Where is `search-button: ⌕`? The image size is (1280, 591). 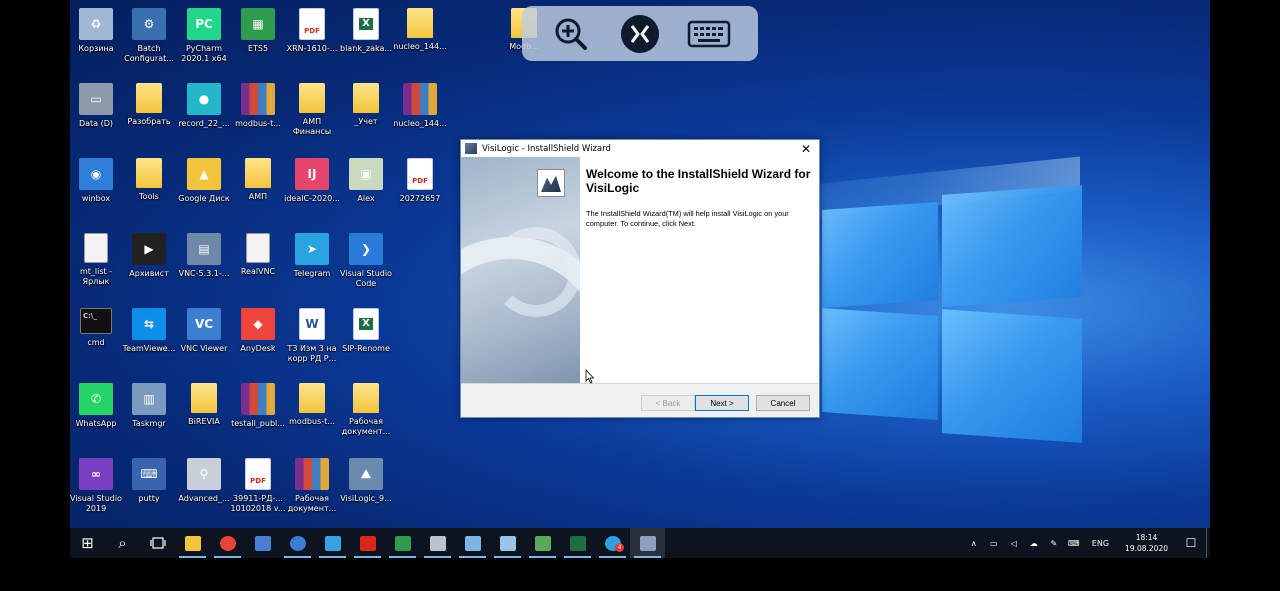
search-button: ⌕ is located at coordinates (122, 543).